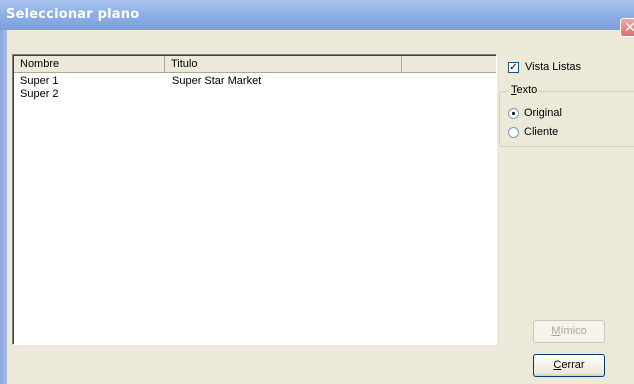 The image size is (634, 384). I want to click on original-radio, so click(513, 113).